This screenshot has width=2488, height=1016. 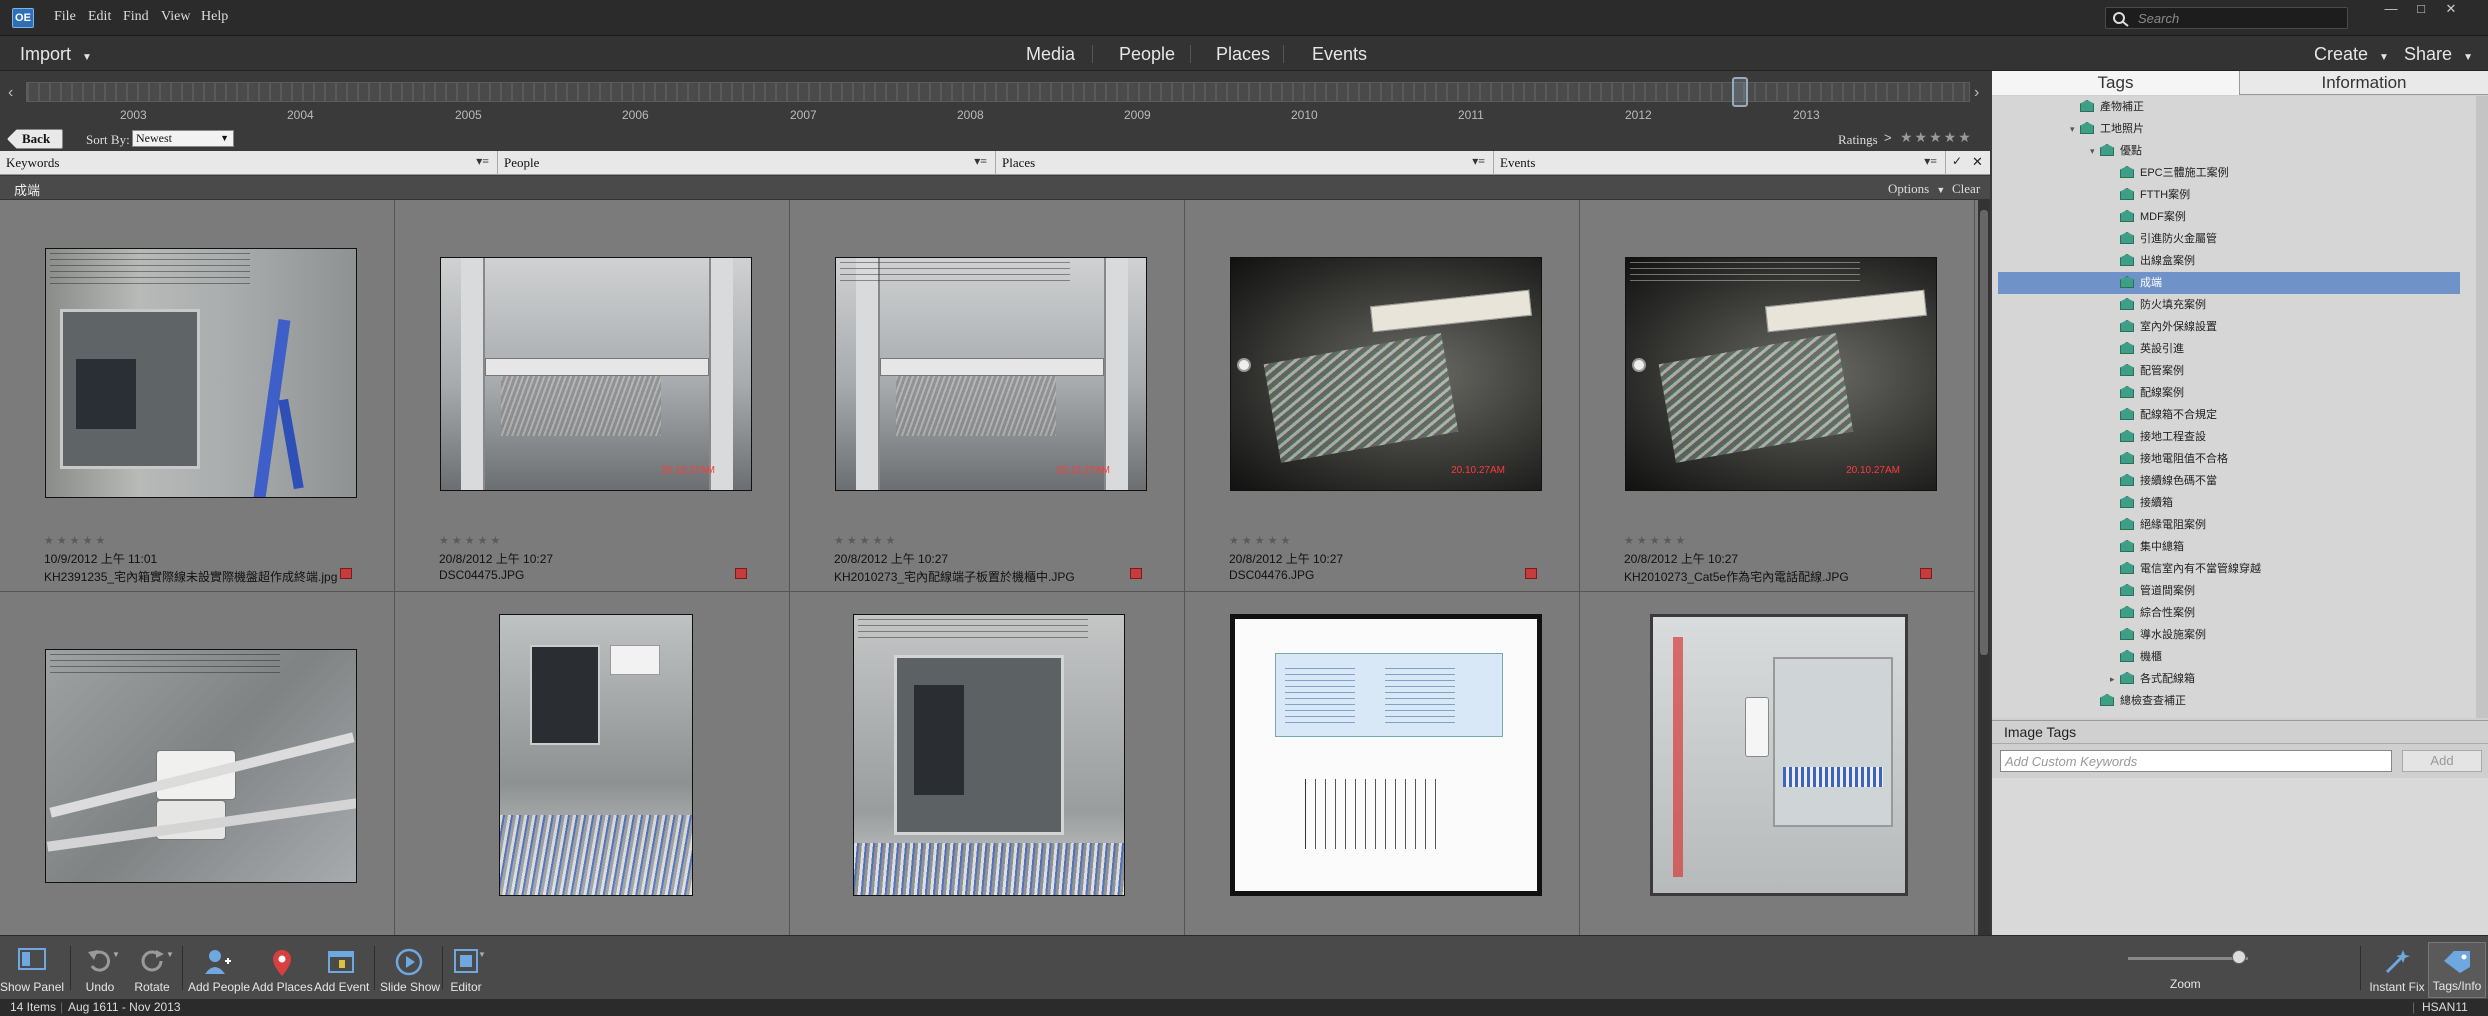 What do you see at coordinates (1147, 54) in the screenshot?
I see `tab-people: People` at bounding box center [1147, 54].